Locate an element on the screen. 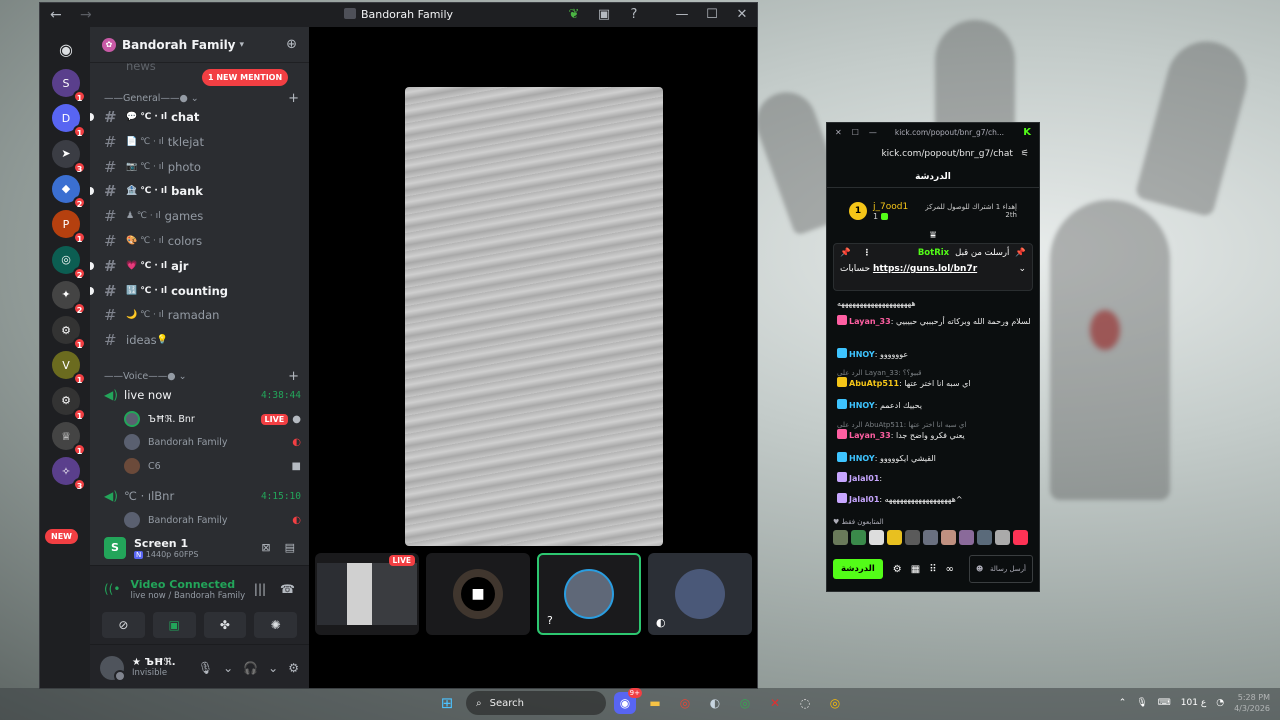 The height and width of the screenshot is (720, 1280). help-icon: ? is located at coordinates (634, 15).